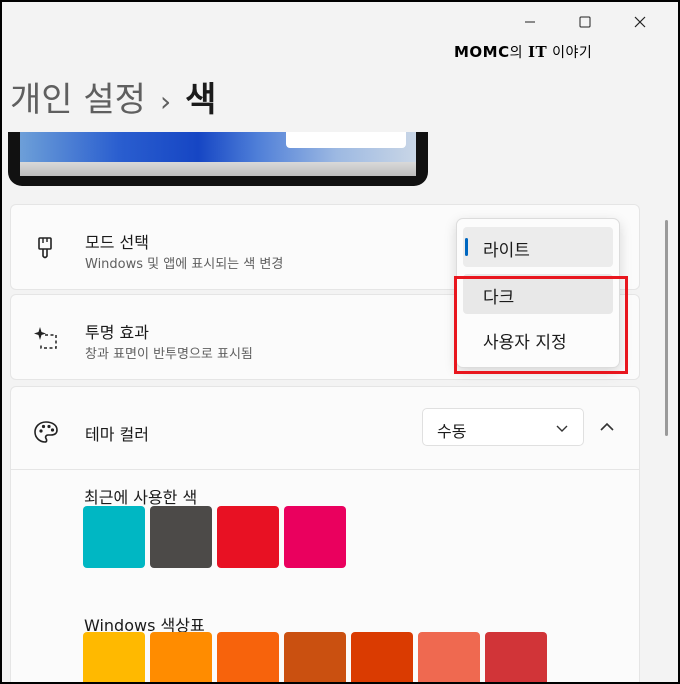  I want to click on dropdown-value: 수동, so click(452, 431).